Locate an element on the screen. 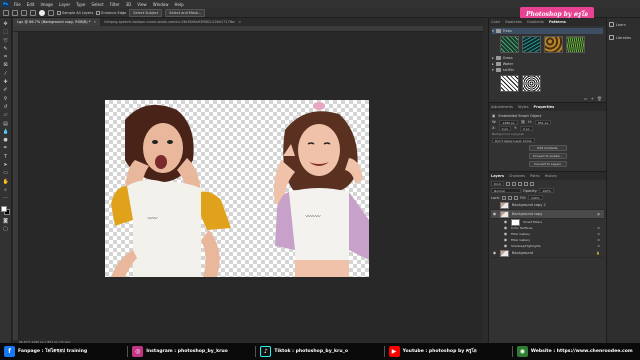 Image resolution: width=640 pixels, height=360 pixels. menu-file: File is located at coordinates (17, 4).